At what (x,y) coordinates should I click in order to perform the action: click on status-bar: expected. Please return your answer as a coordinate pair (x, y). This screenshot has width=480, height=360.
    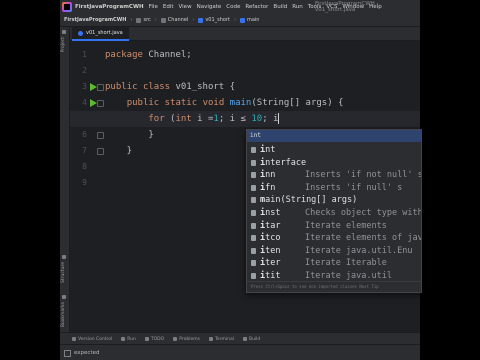
    Looking at the image, I should click on (240, 352).